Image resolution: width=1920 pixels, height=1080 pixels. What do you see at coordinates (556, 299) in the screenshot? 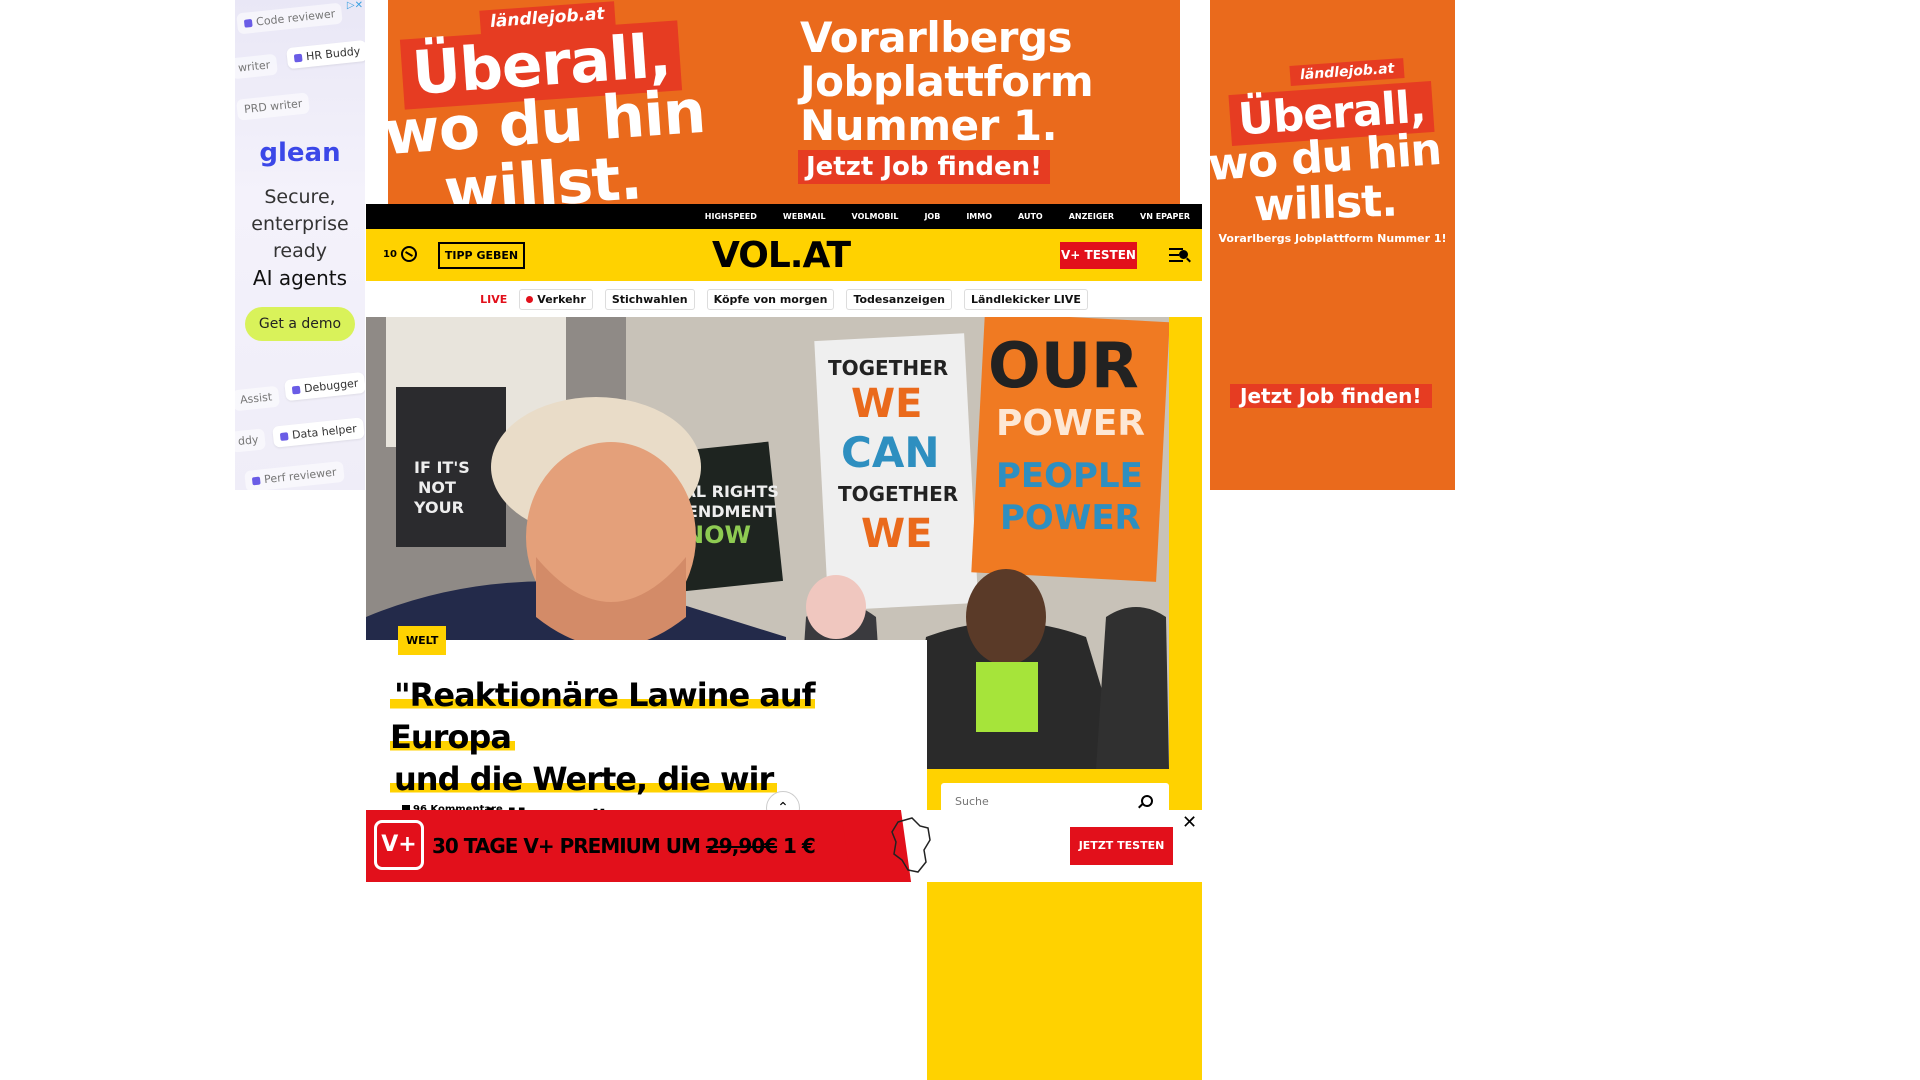
I see `topic-verkehr: Verkehr` at bounding box center [556, 299].